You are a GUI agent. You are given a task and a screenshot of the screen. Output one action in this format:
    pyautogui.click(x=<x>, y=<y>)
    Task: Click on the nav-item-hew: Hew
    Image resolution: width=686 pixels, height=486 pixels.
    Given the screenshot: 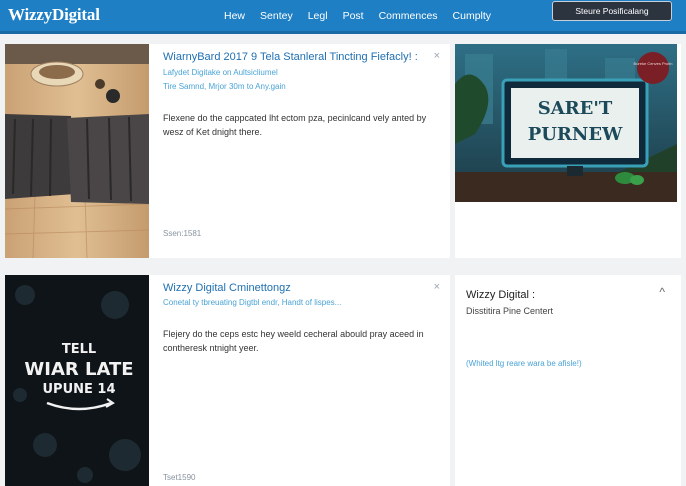 What is the action you would take?
    pyautogui.click(x=234, y=16)
    